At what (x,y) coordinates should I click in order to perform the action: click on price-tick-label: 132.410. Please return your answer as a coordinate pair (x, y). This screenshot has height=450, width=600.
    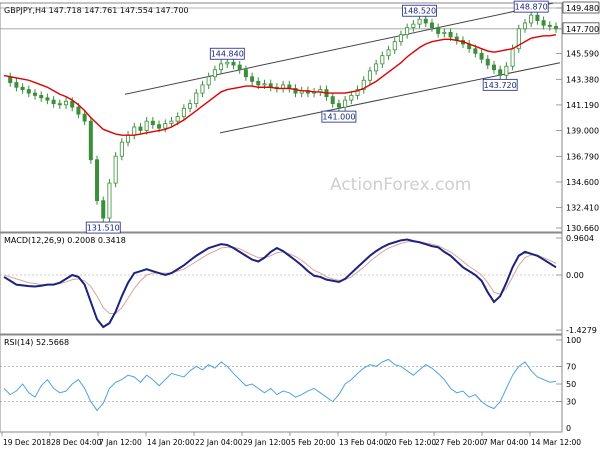
    Looking at the image, I should click on (582, 208).